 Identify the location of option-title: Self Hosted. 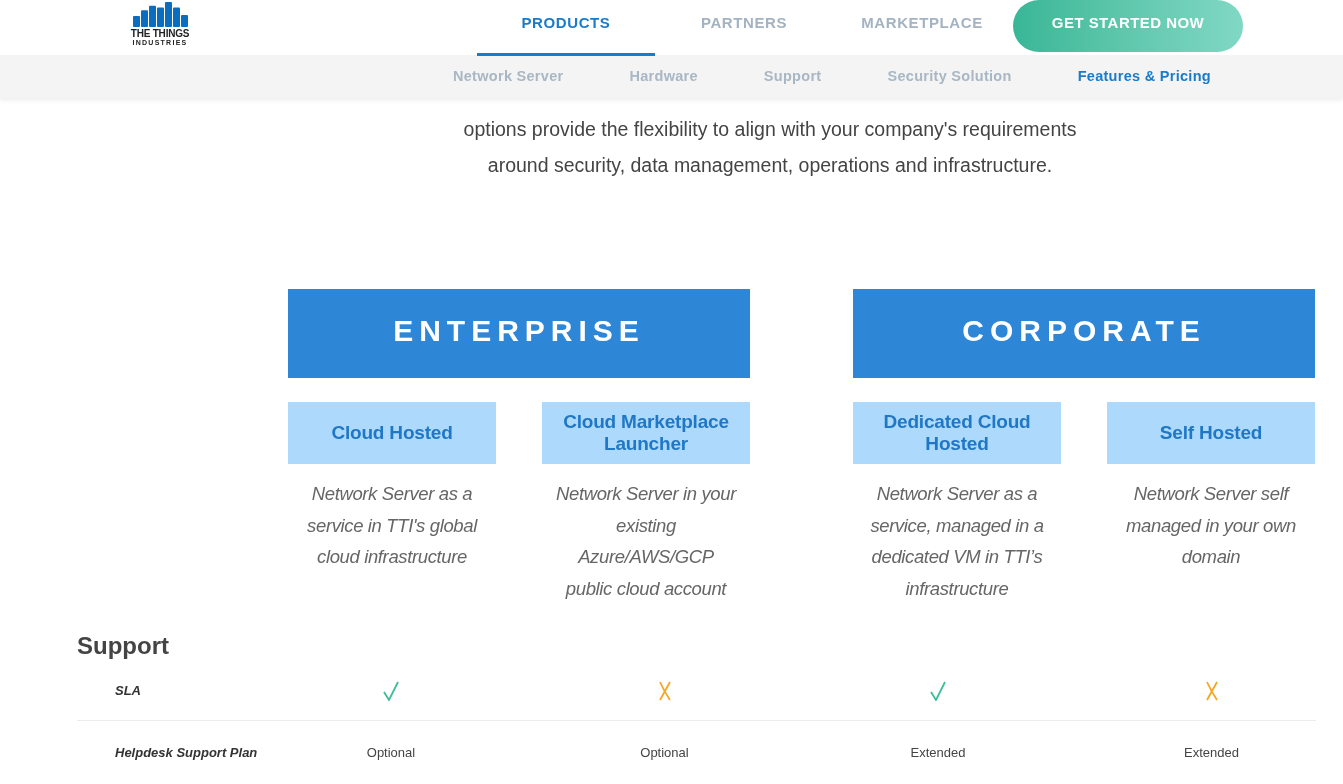
(1211, 433).